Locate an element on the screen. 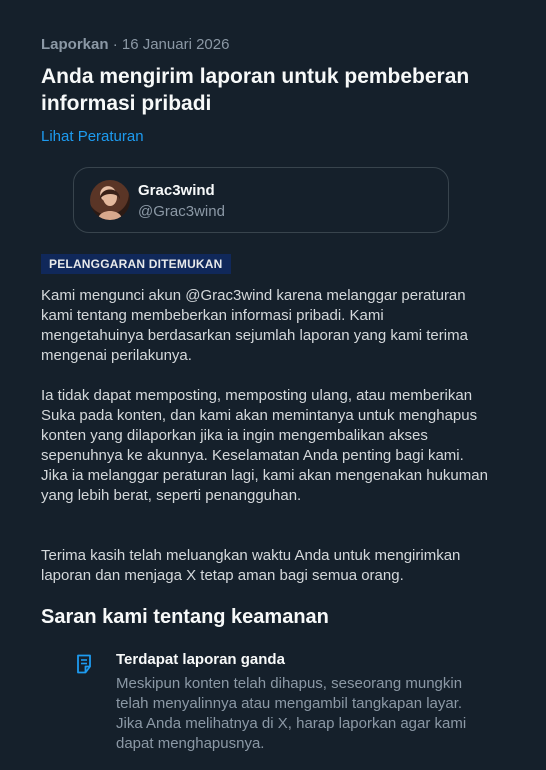 Image resolution: width=546 pixels, height=770 pixels. view-rules-link: Lihat Peraturan is located at coordinates (92, 136).